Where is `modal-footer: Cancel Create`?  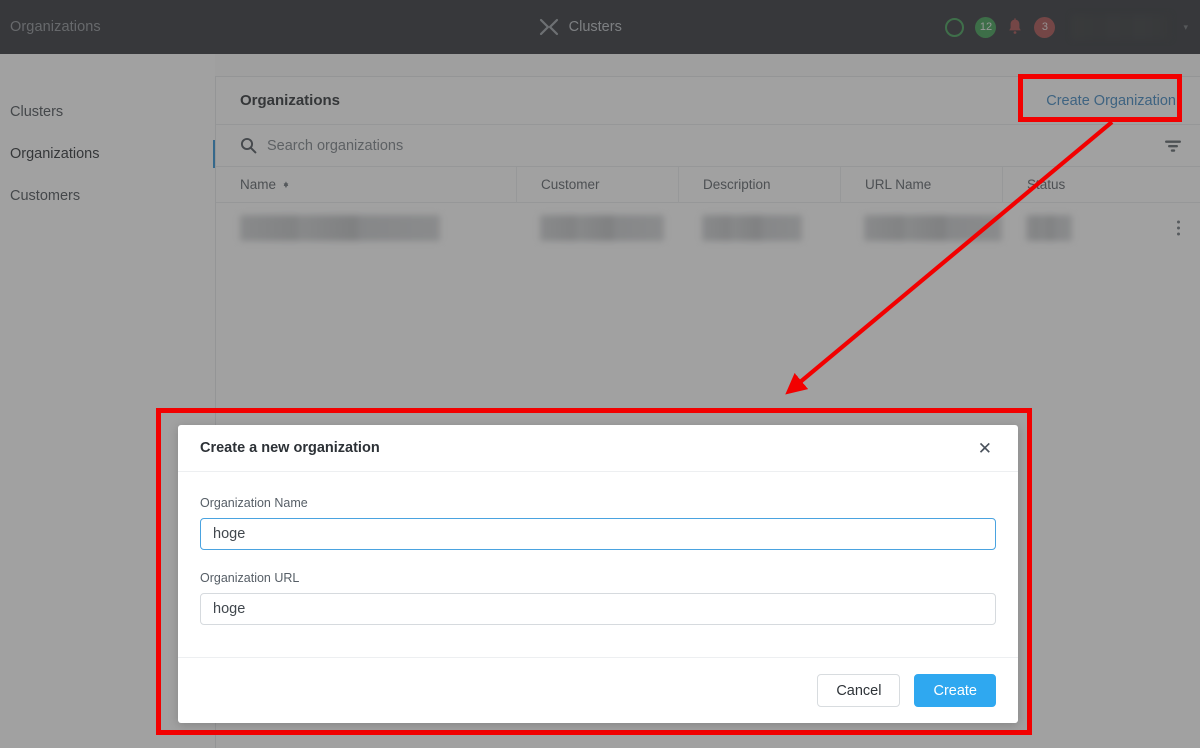 modal-footer: Cancel Create is located at coordinates (598, 690).